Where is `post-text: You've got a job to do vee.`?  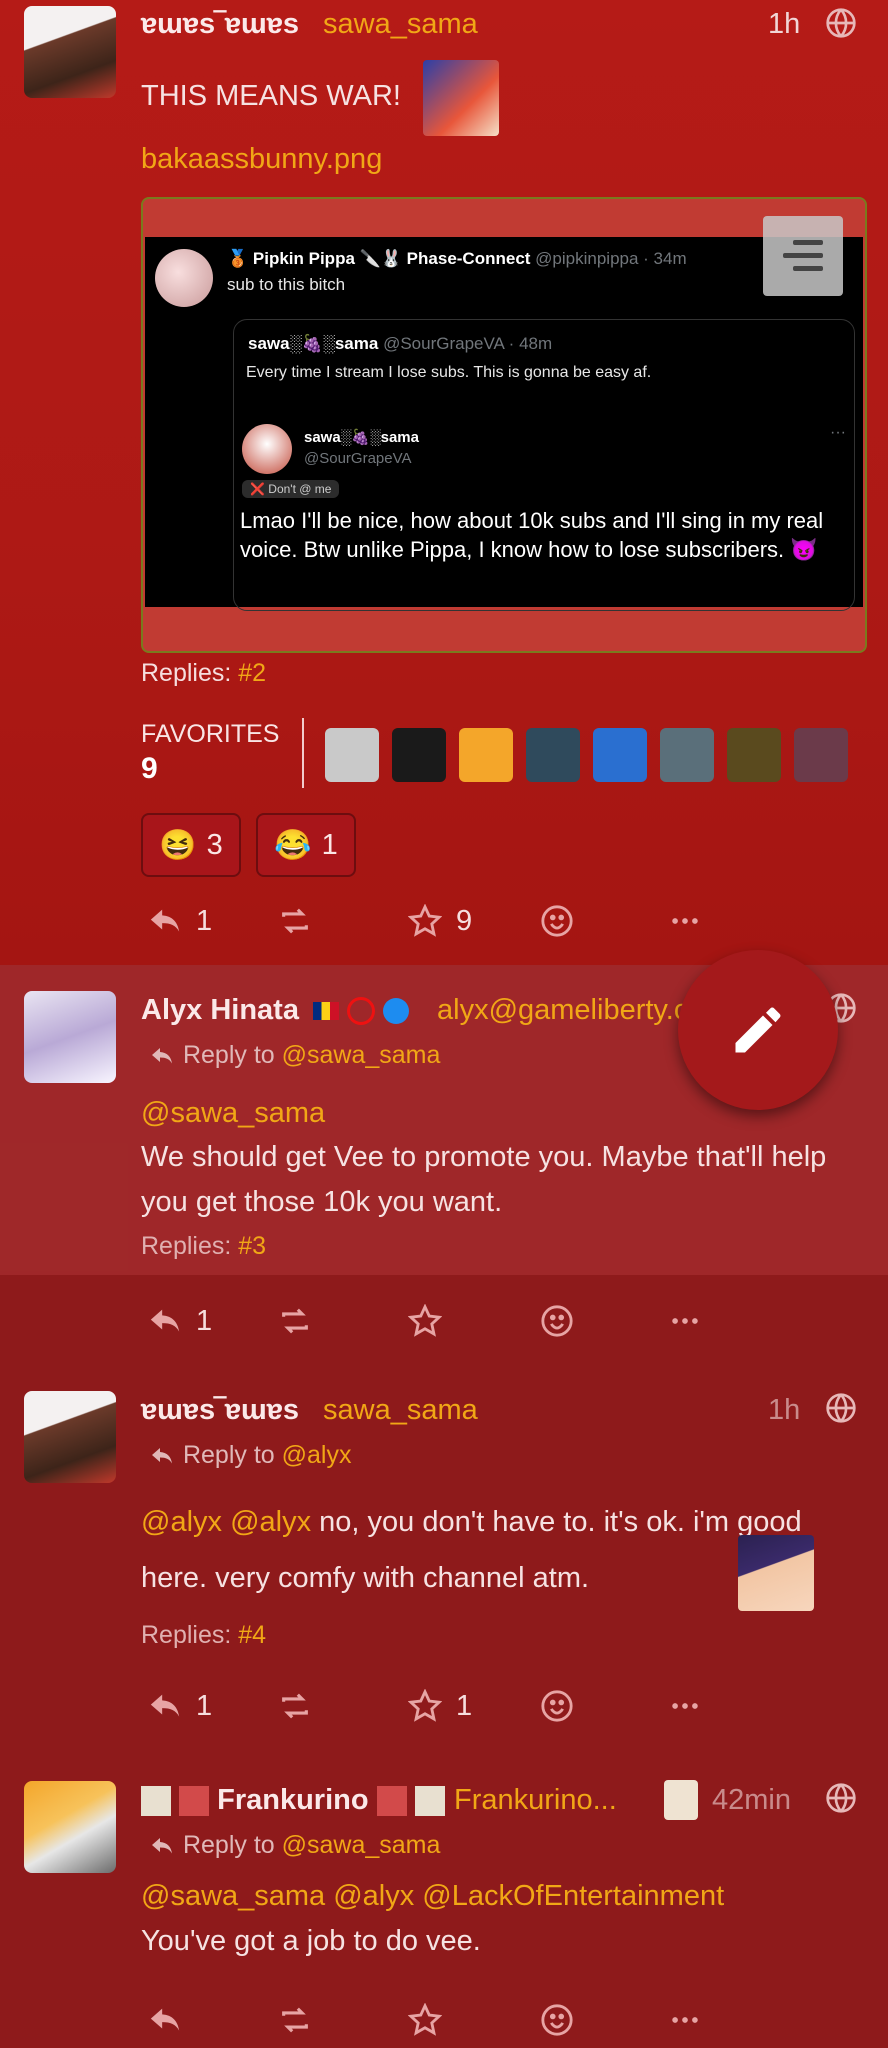 post-text: You've got a job to do vee. is located at coordinates (311, 1941).